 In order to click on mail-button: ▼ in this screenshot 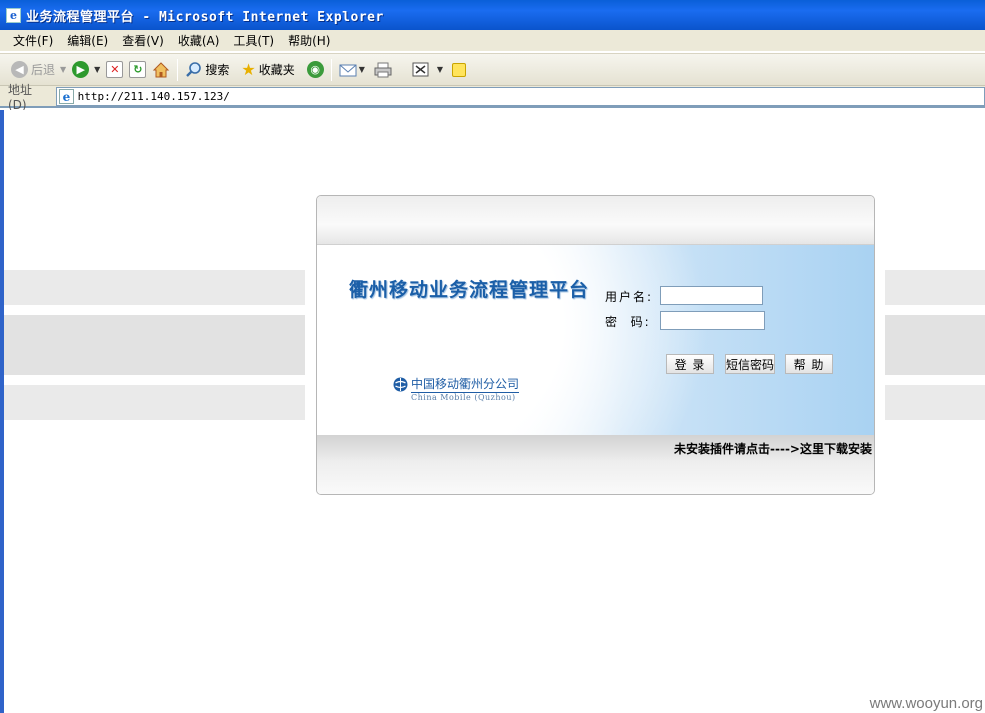, I will do `click(353, 70)`.